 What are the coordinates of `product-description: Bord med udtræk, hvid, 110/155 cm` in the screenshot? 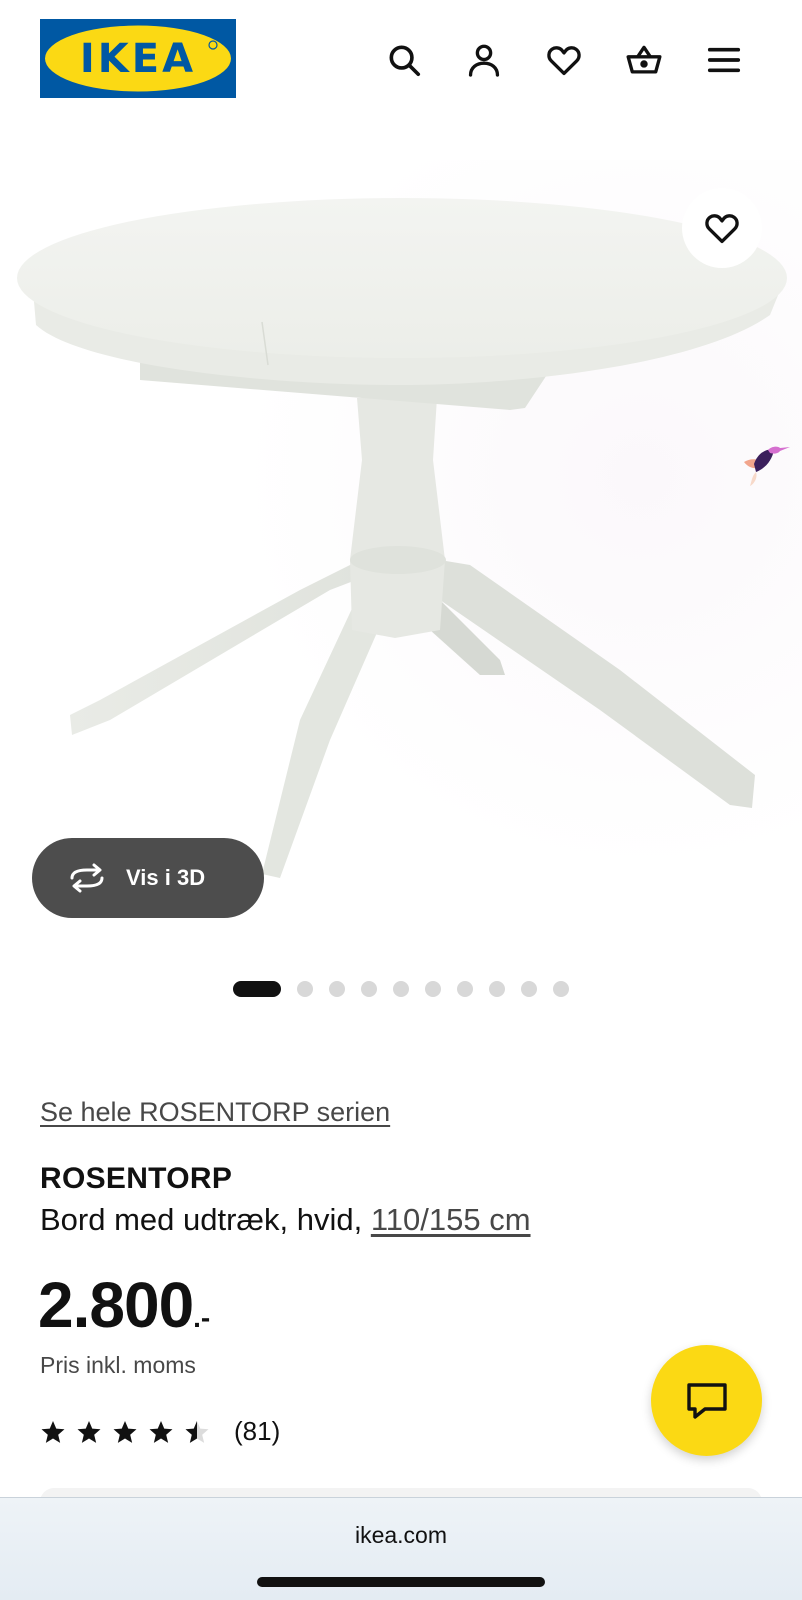 It's located at (285, 1220).